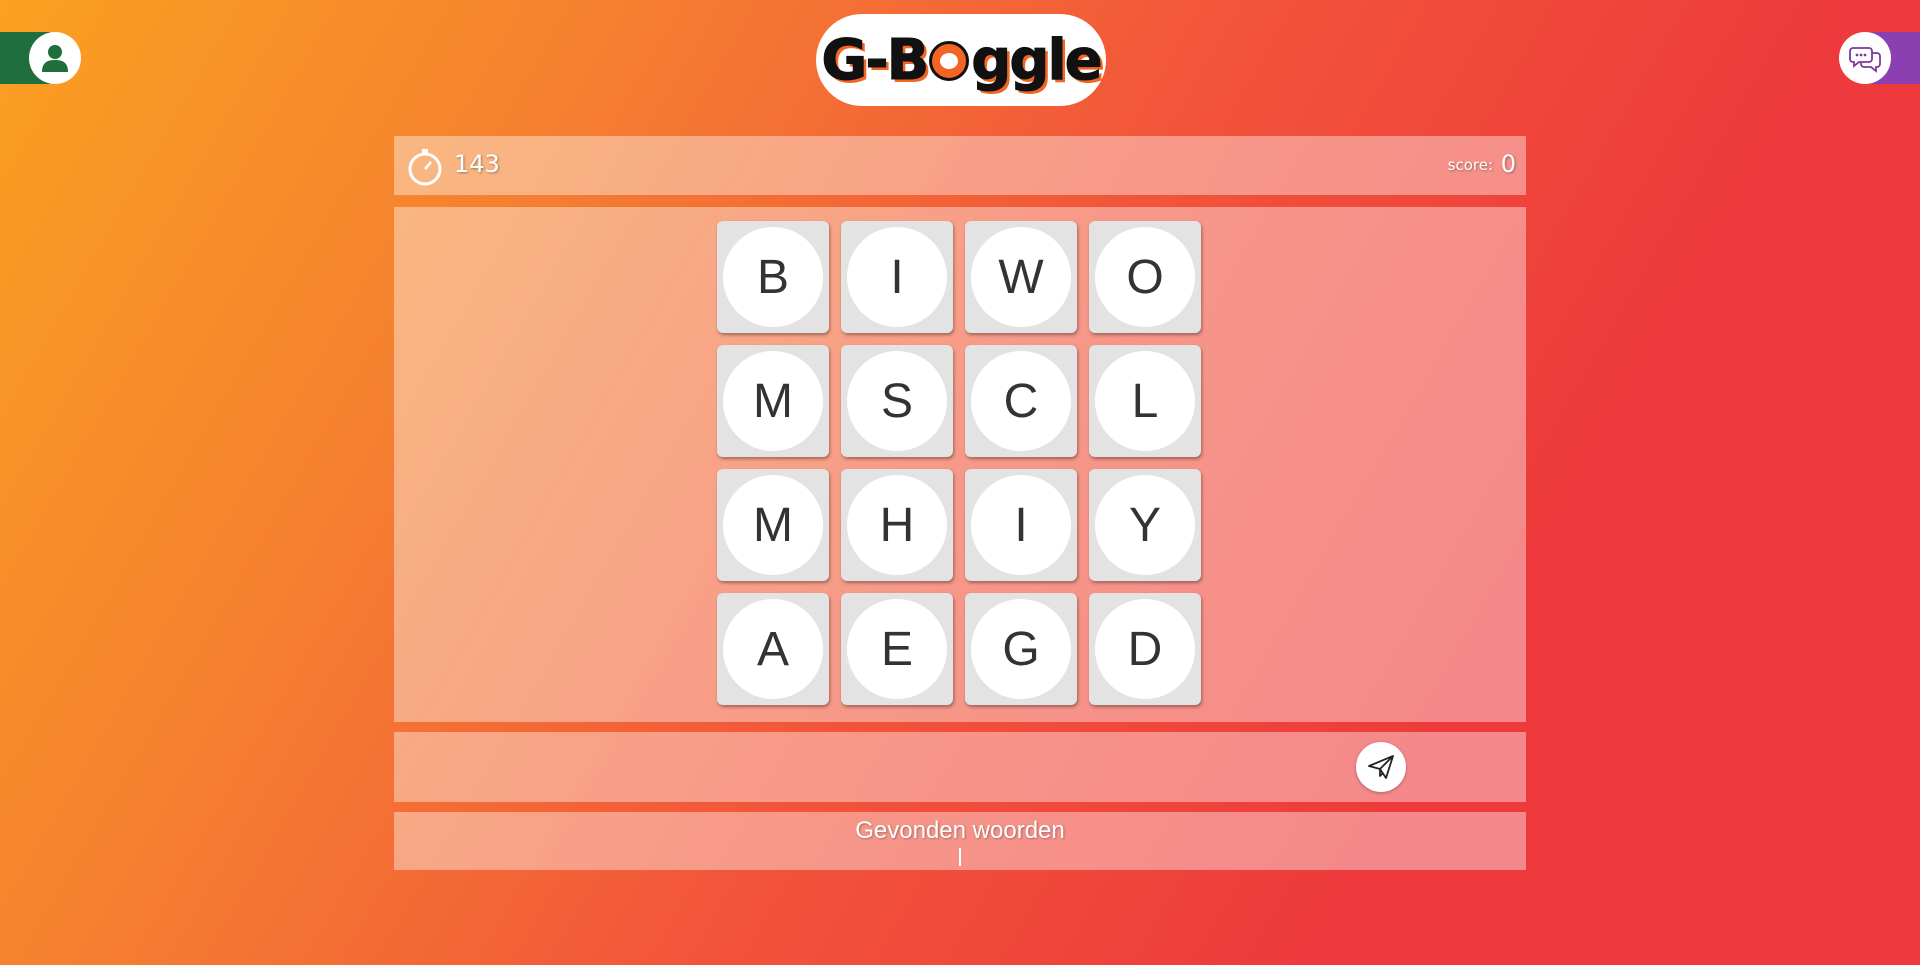  I want to click on letter-tile: D, so click(1145, 649).